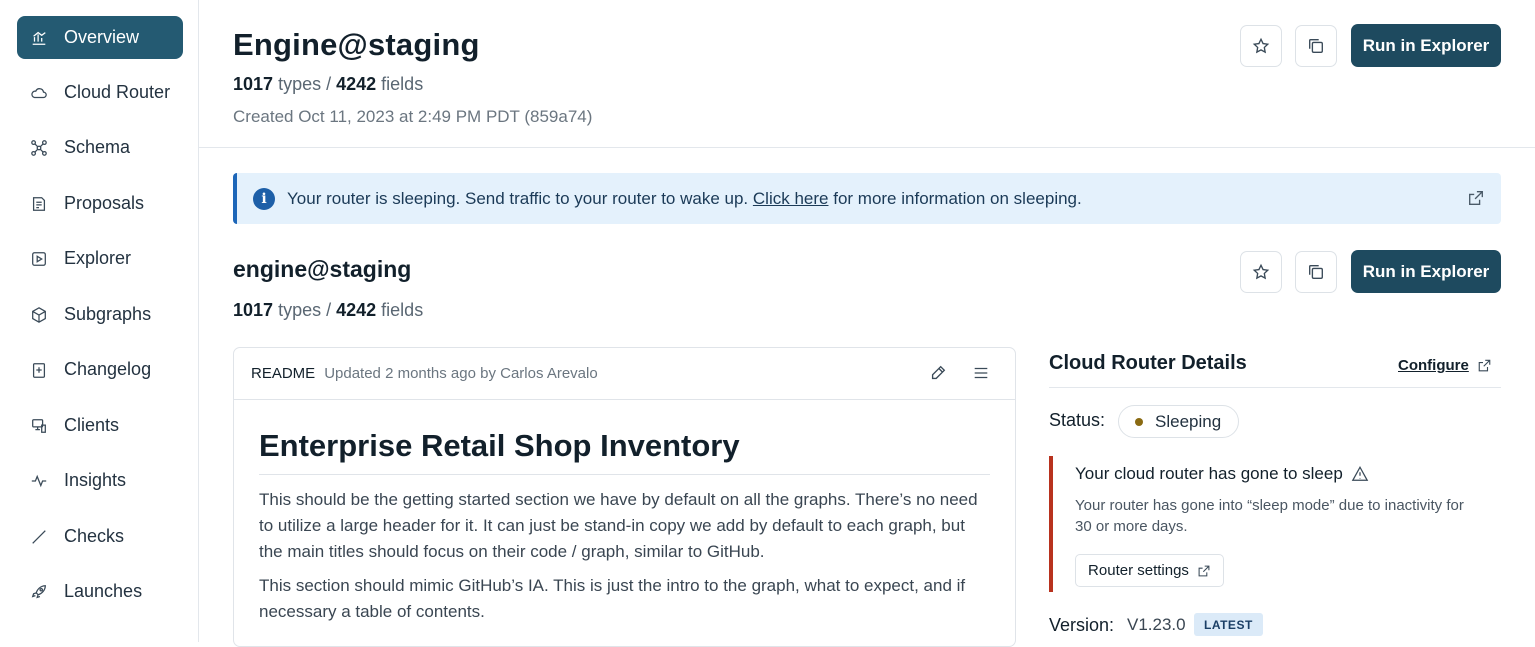  I want to click on sidebar-item-label: Launches, so click(103, 591).